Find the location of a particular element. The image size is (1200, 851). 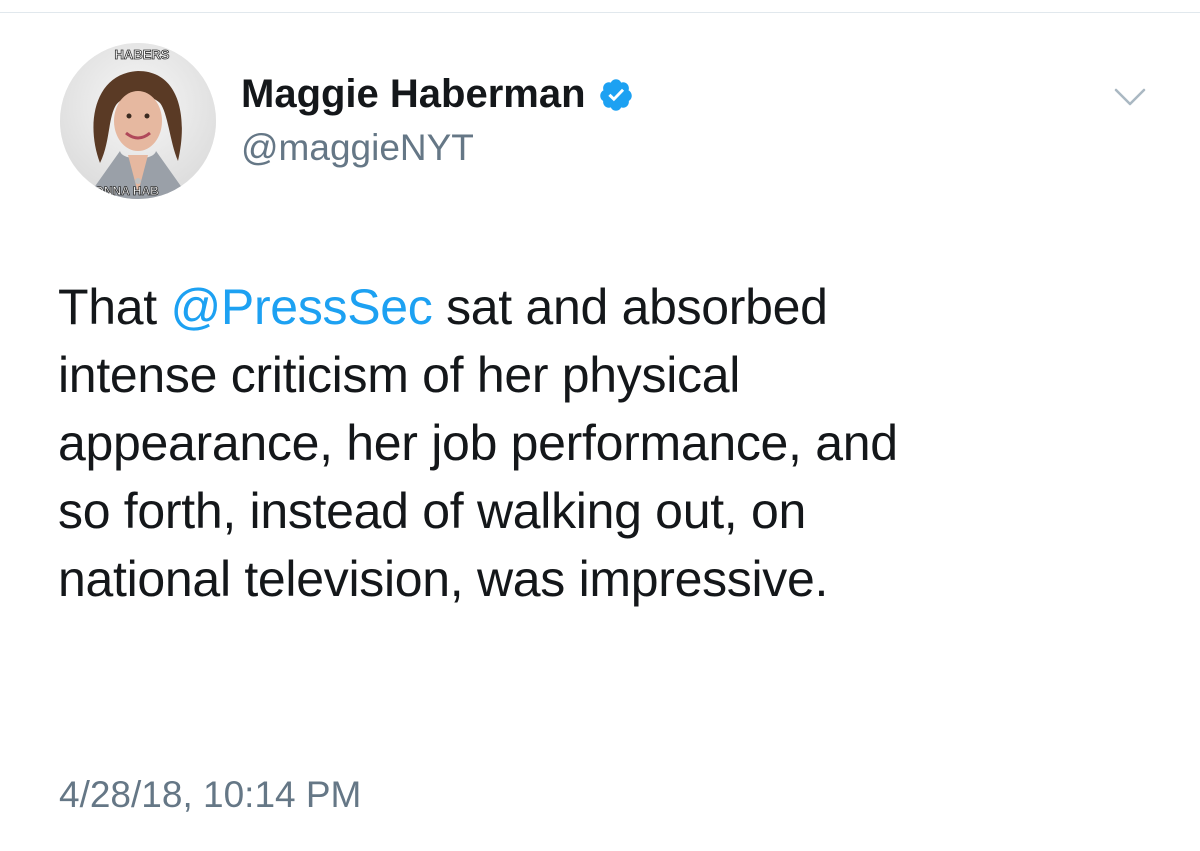

author-name-text: Maggie Haberman is located at coordinates (413, 94).